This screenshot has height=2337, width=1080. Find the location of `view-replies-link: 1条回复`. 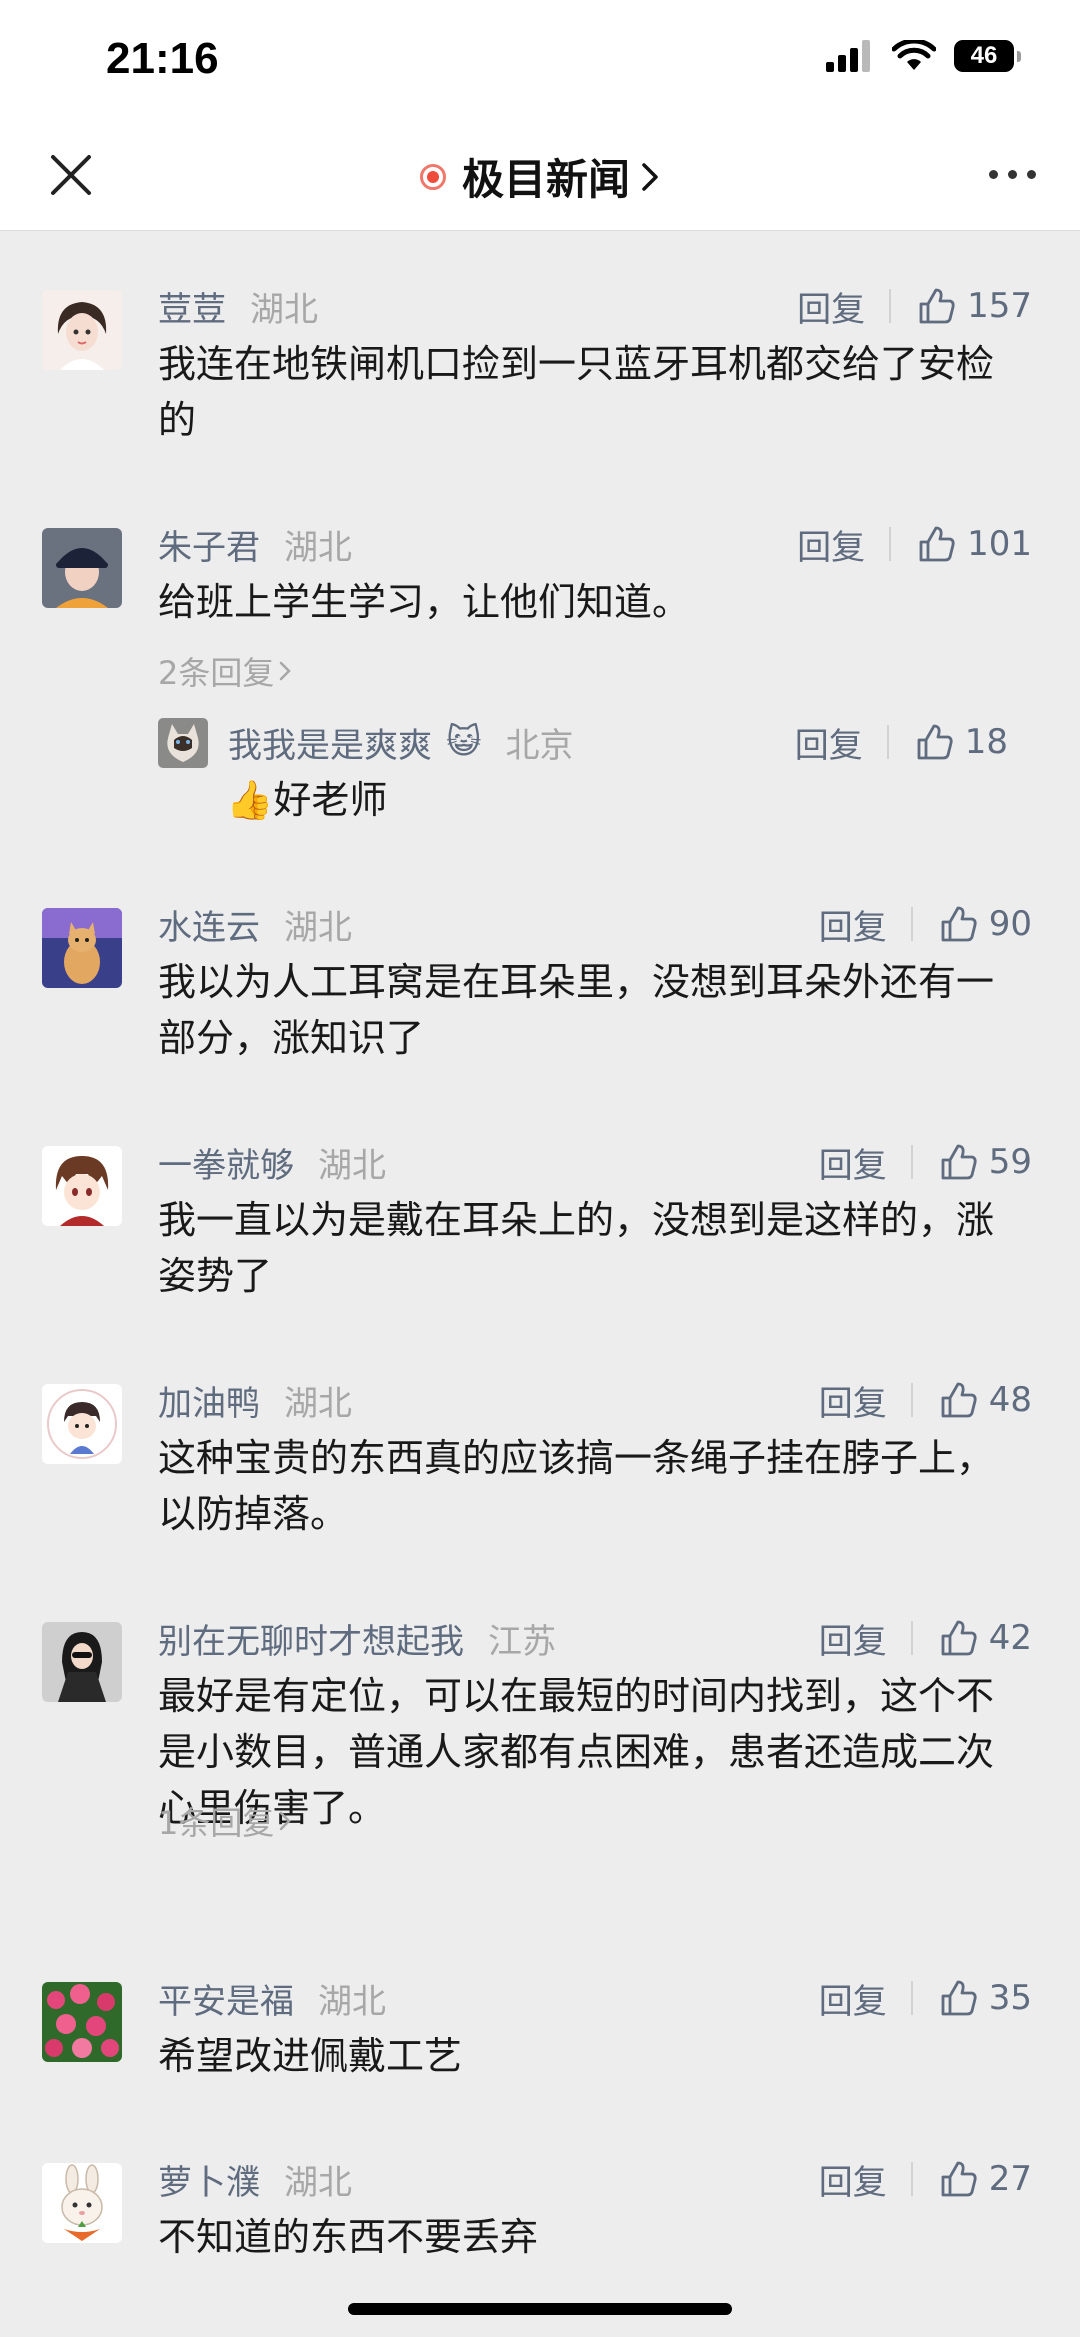

view-replies-link: 1条回复 is located at coordinates (225, 1821).